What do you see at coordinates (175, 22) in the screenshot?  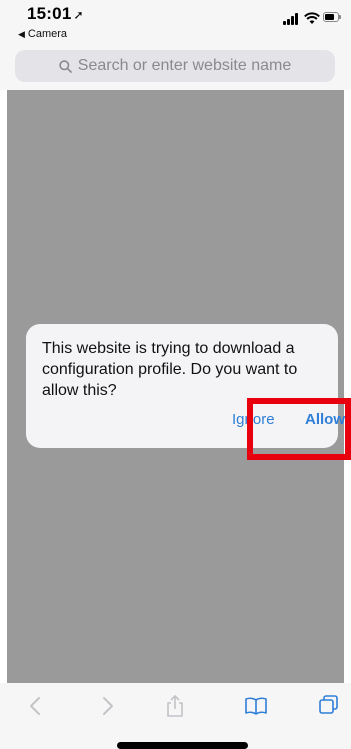 I see `status-bar: 15:01 ➚ ◀ Camera` at bounding box center [175, 22].